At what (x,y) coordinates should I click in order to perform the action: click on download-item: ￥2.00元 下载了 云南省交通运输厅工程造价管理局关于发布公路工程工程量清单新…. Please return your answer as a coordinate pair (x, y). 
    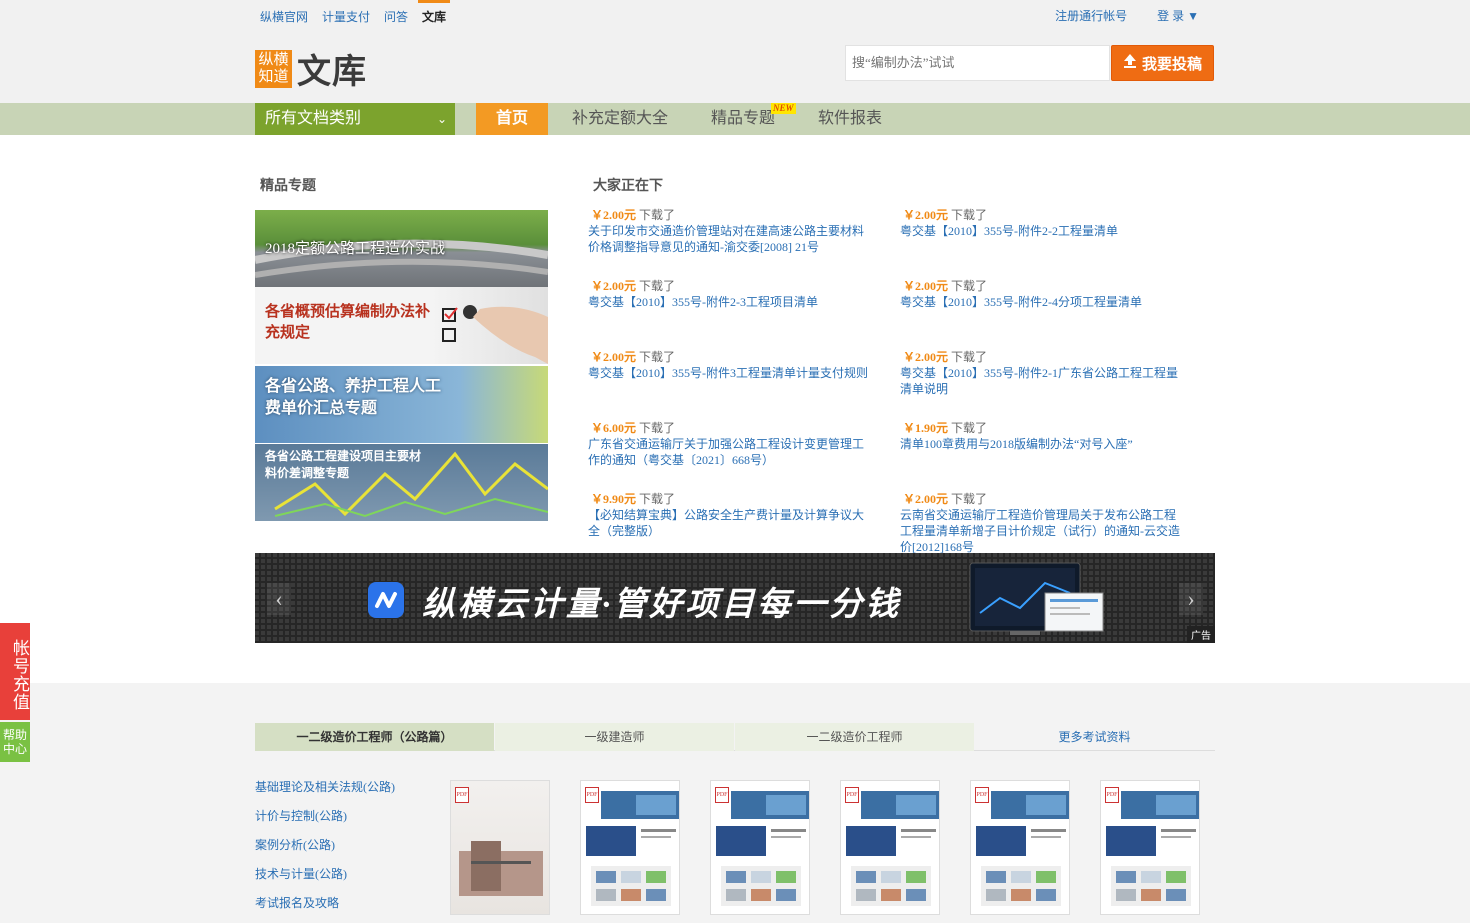
    Looking at the image, I should click on (1042, 523).